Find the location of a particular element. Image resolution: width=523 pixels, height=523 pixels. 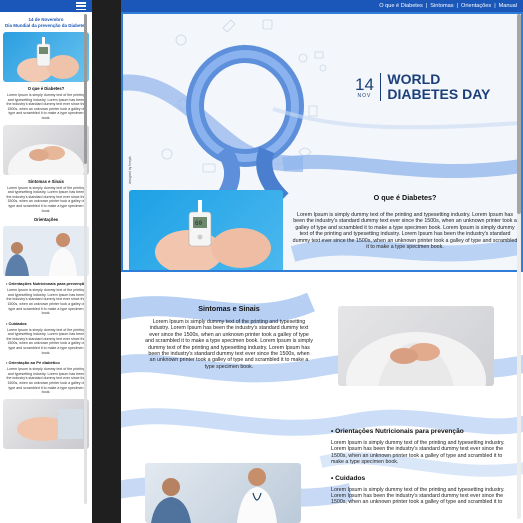

bullet-cuidados: • Cuidados is located at coordinates (348, 478).